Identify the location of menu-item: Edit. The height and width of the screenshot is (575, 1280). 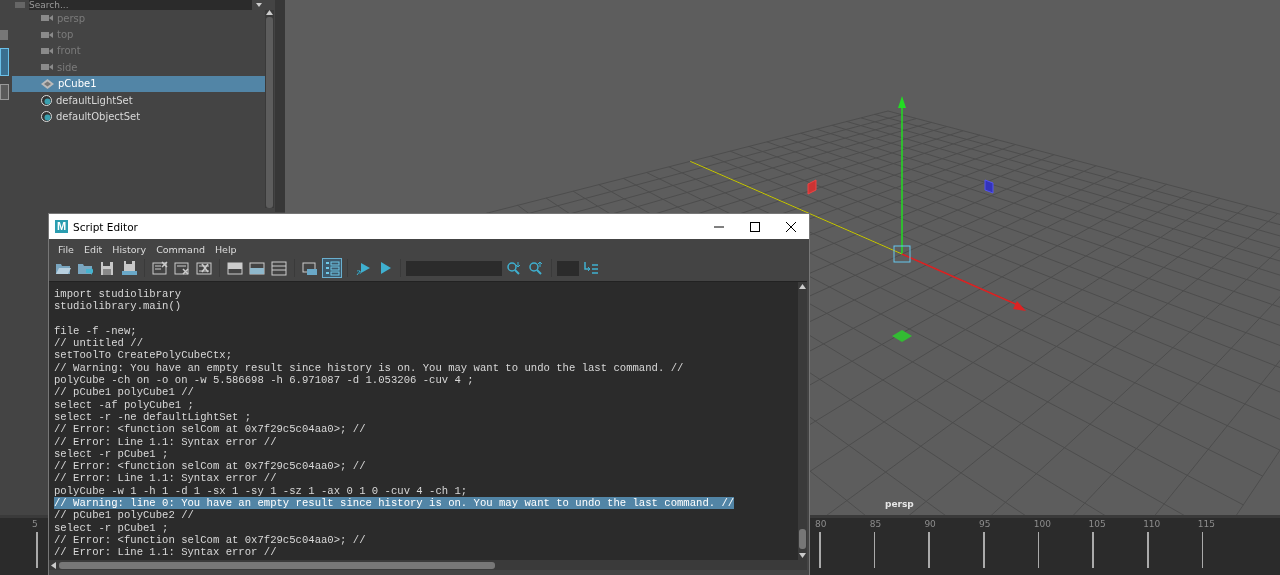
(93, 249).